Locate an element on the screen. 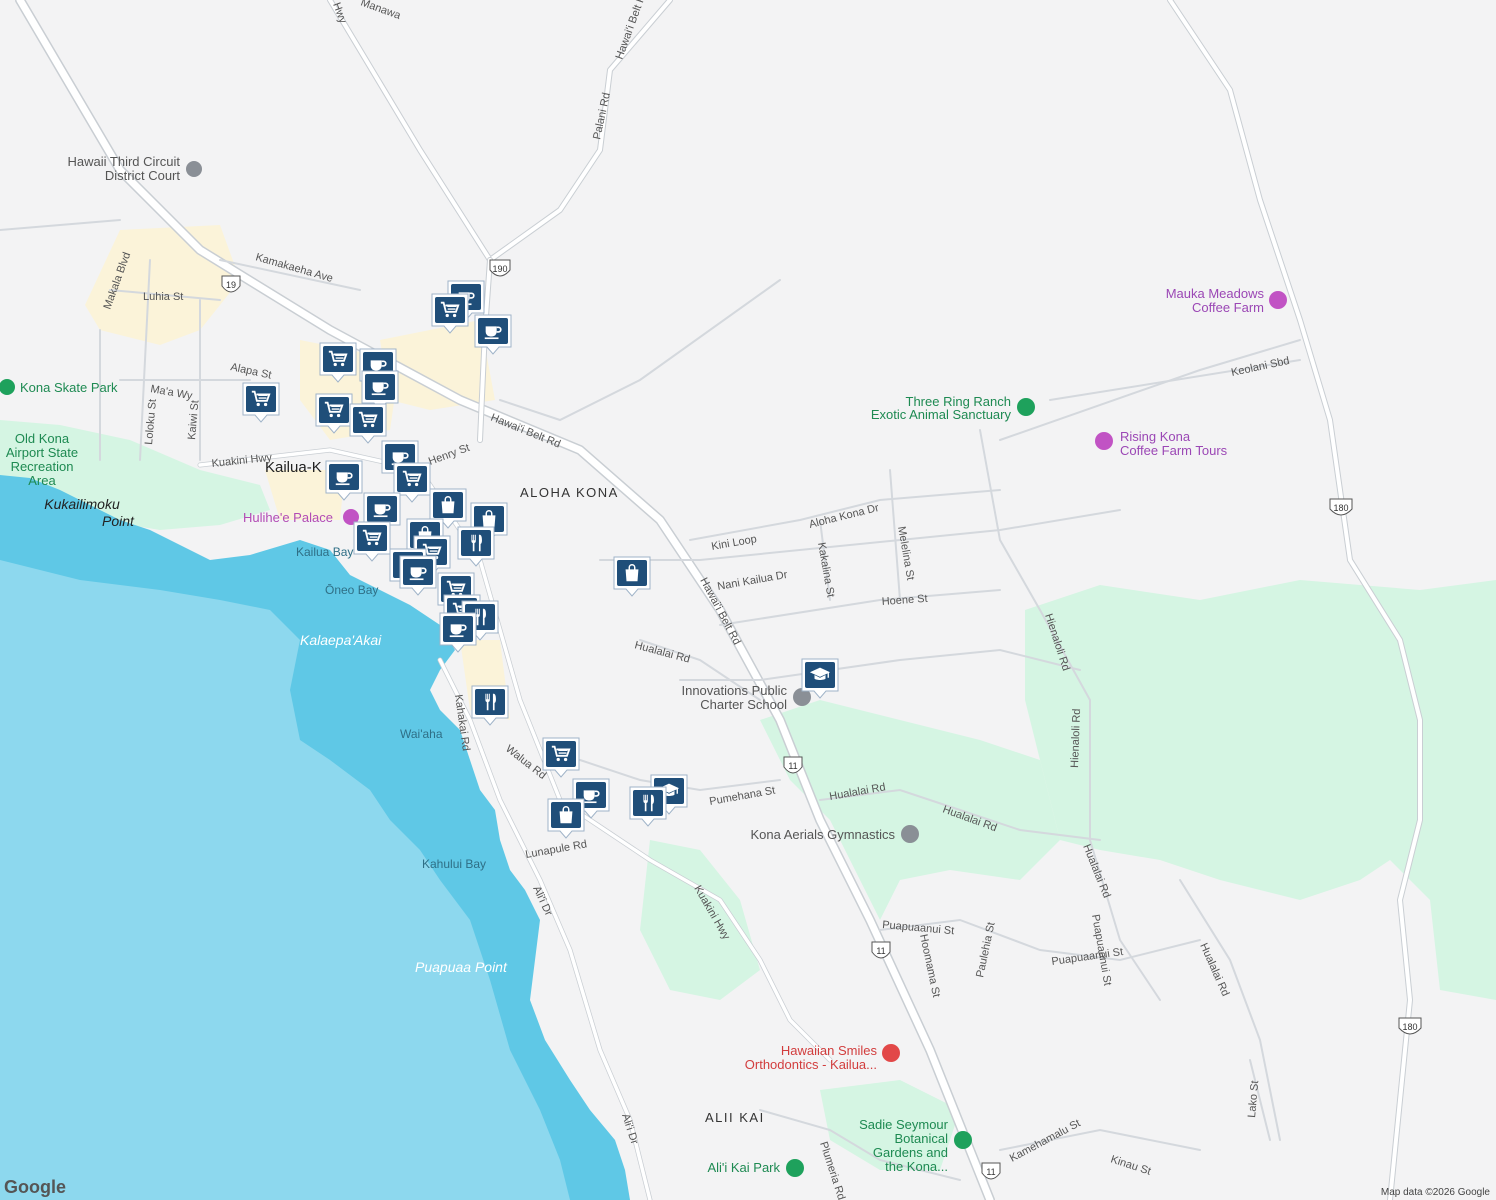  tree-icon is located at coordinates (795, 1168).